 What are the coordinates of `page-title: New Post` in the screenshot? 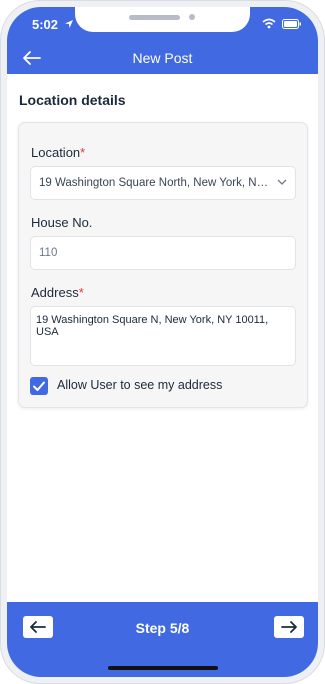 It's located at (162, 58).